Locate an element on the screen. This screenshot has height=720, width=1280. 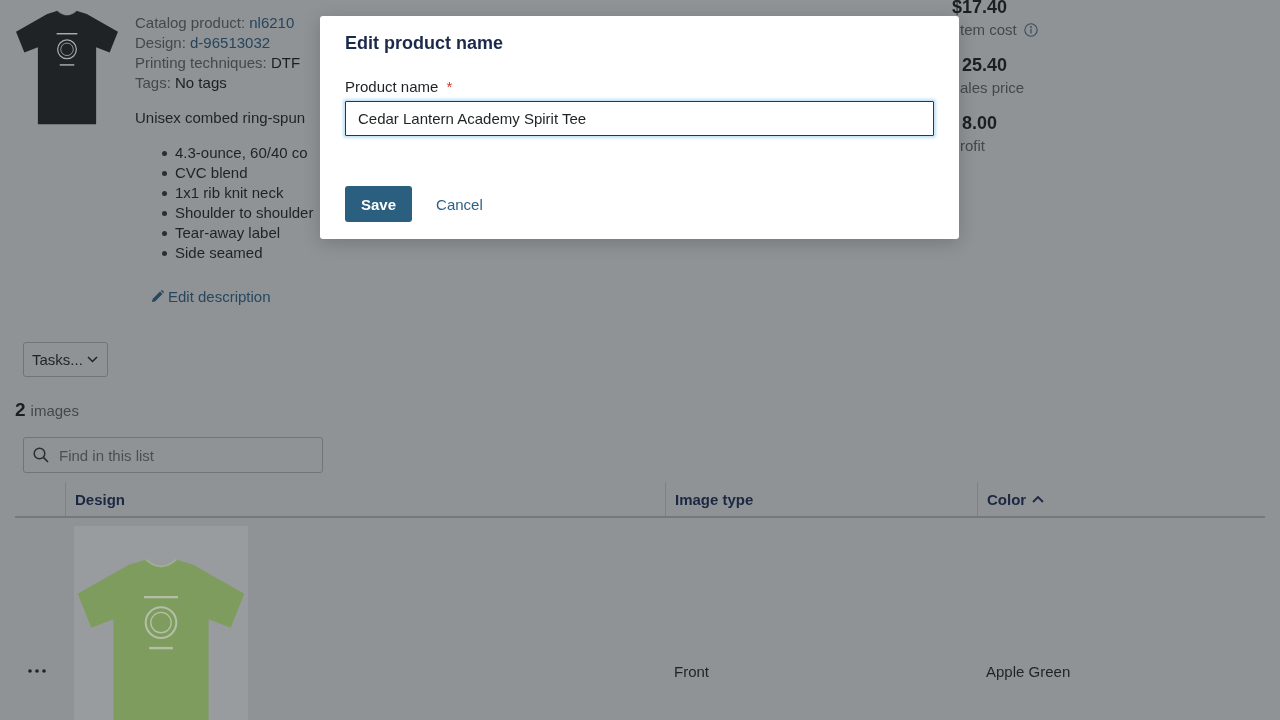
chevron-down-icon is located at coordinates (92, 359).